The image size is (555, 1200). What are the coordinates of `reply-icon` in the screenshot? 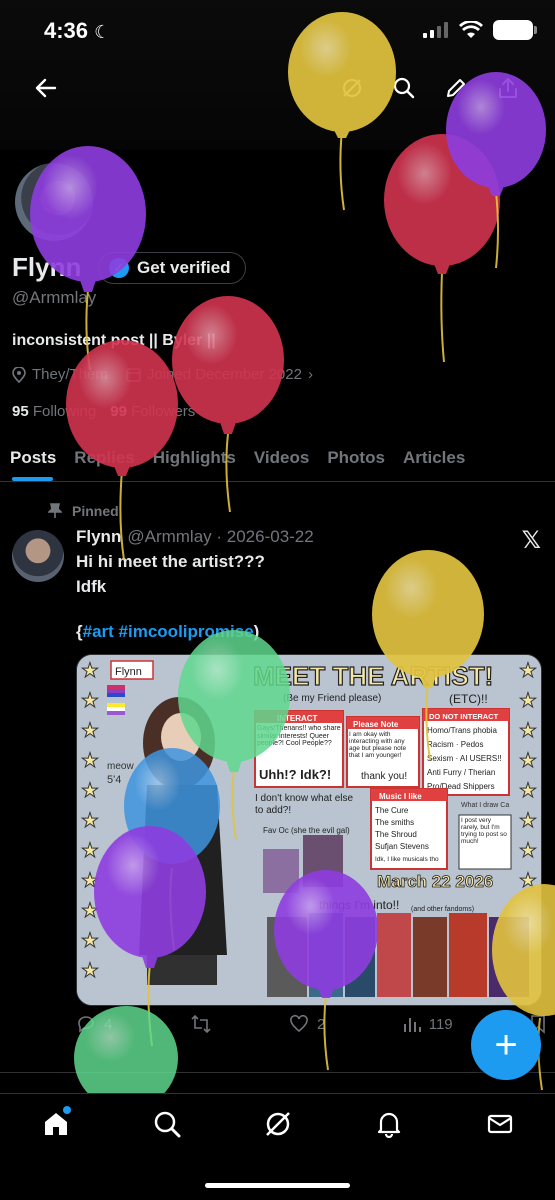 It's located at (86, 1024).